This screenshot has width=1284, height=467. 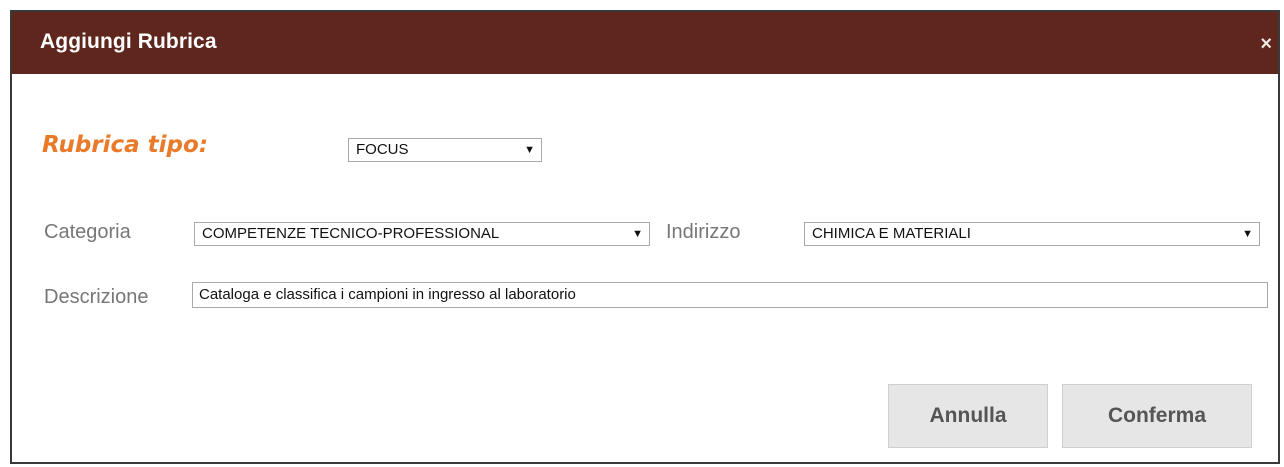 What do you see at coordinates (351, 233) in the screenshot?
I see `category-value: COMPETENZE TECNICO-PROFESSIONAL` at bounding box center [351, 233].